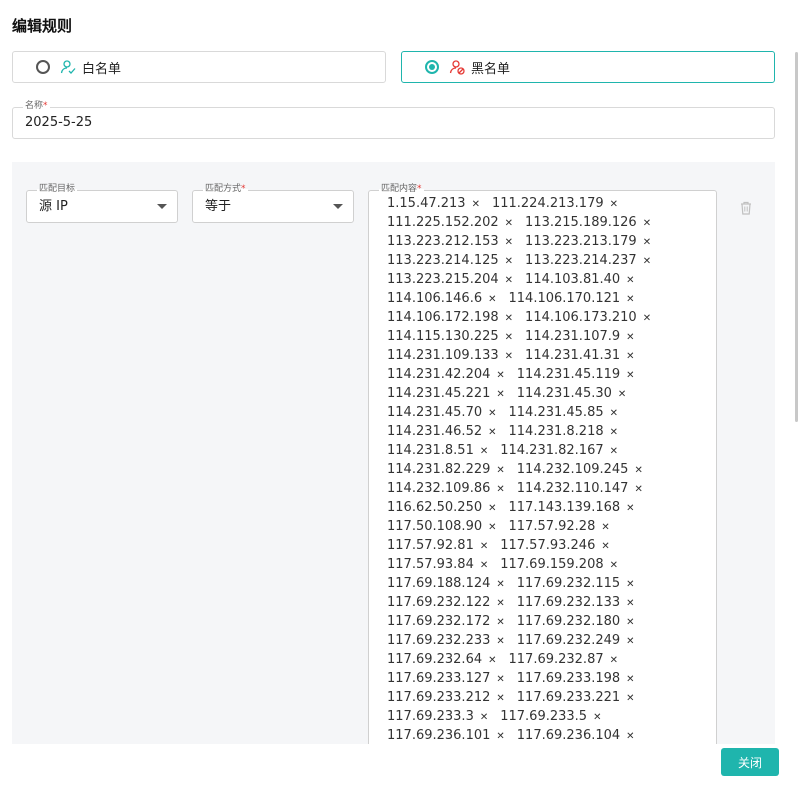  Describe the element at coordinates (580, 470) in the screenshot. I see `ip-tag: 114.232.109.245 ✕` at that location.